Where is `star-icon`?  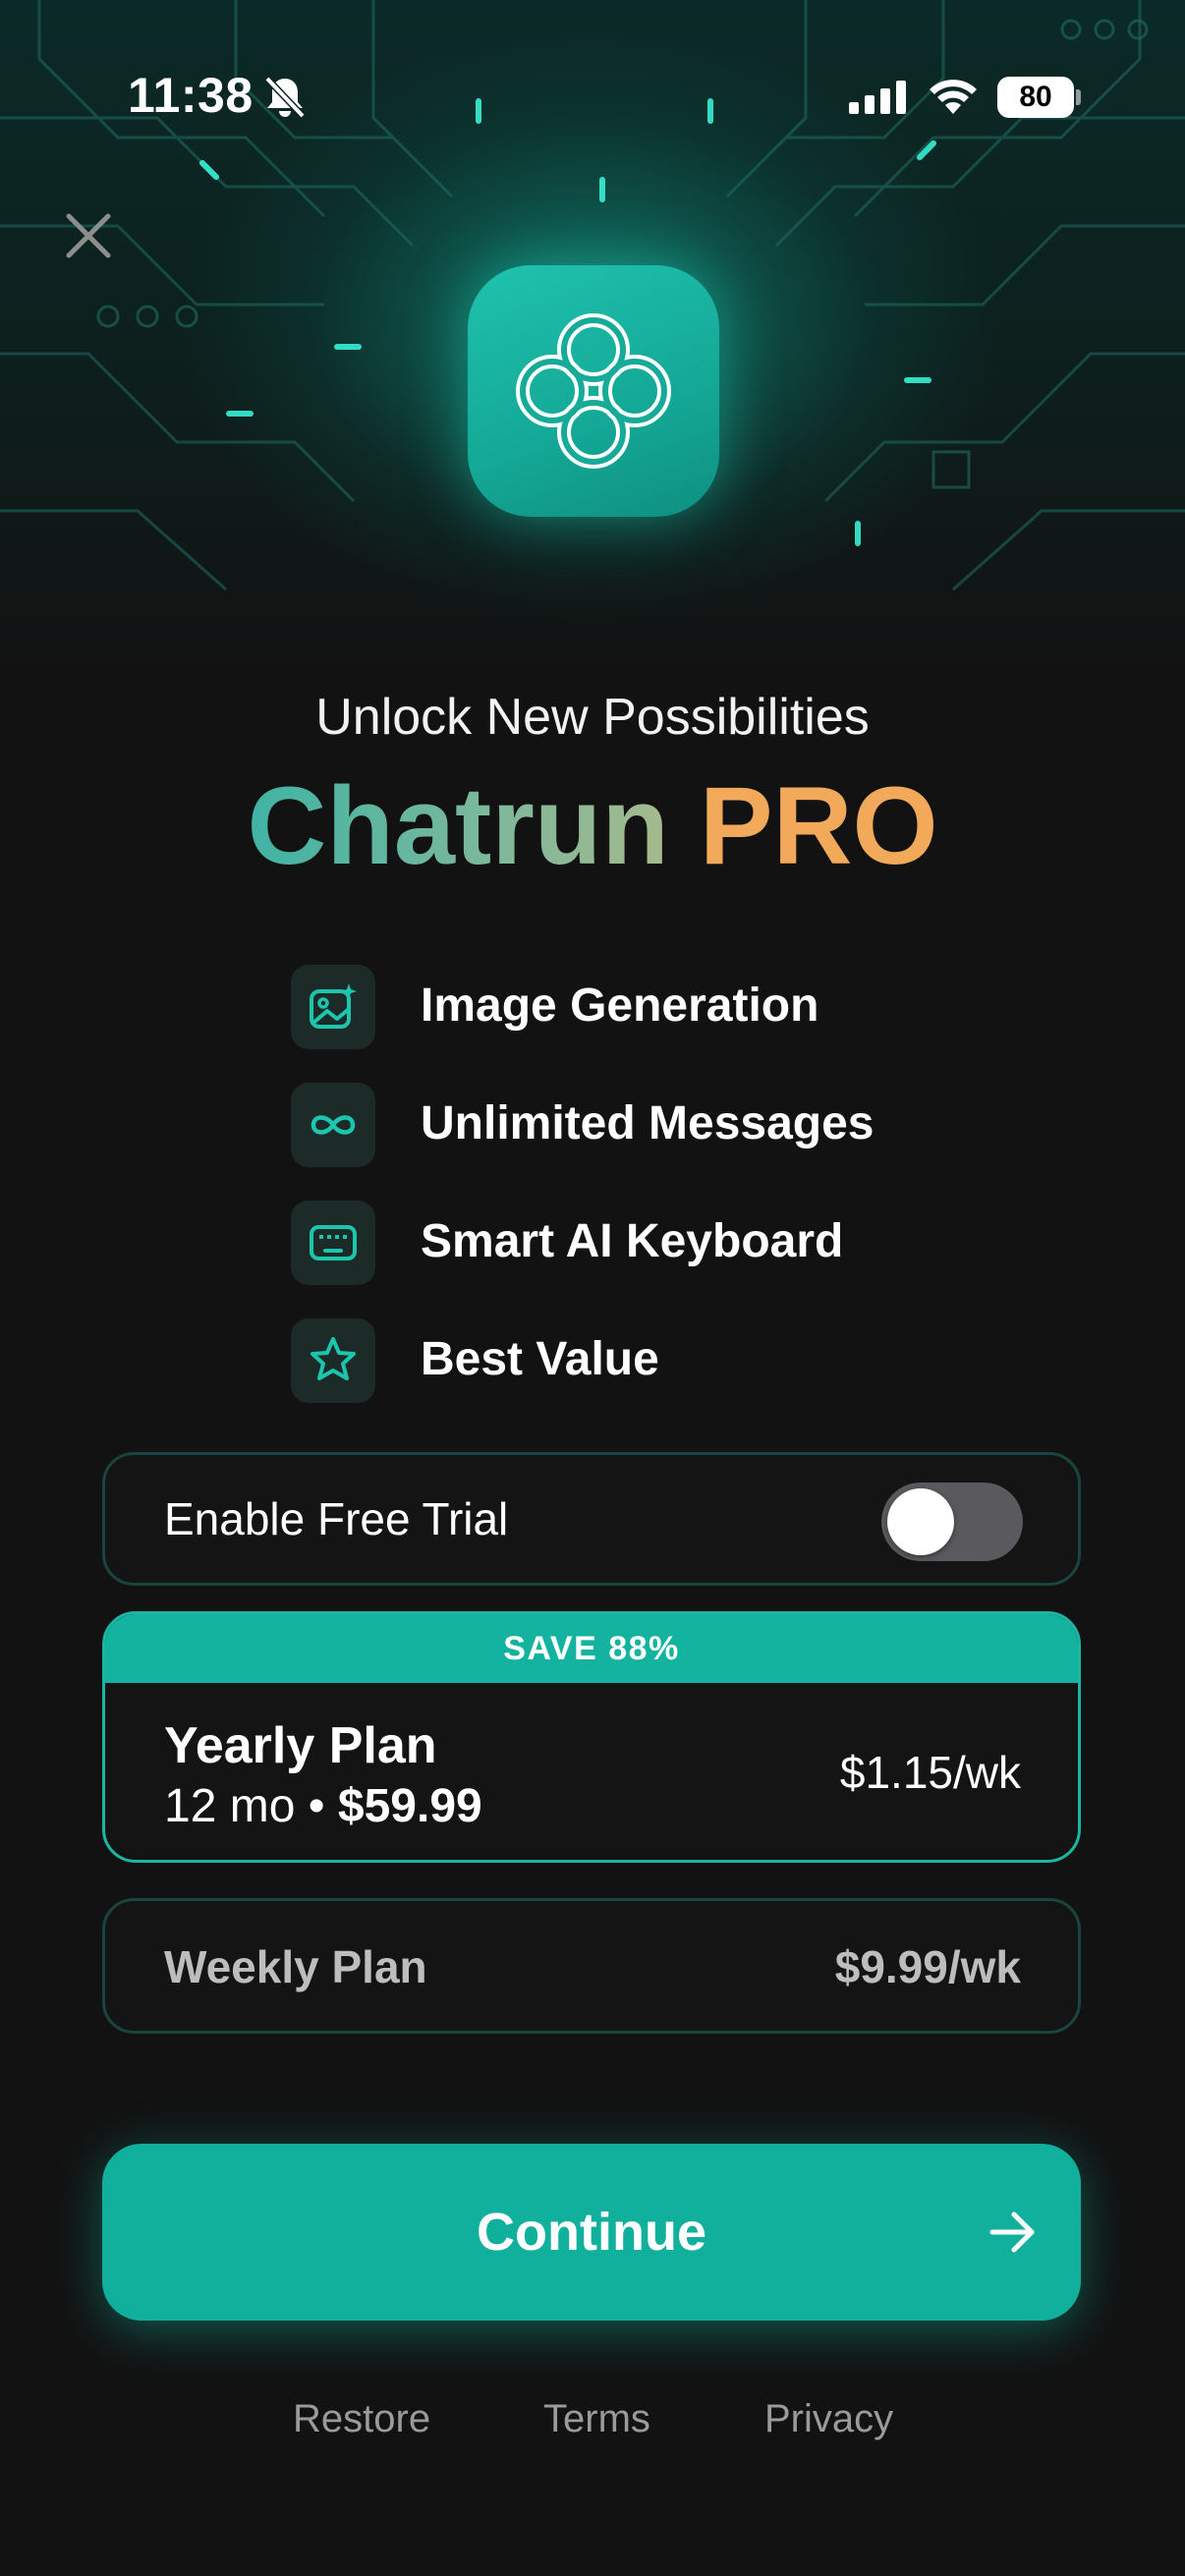
star-icon is located at coordinates (333, 1360).